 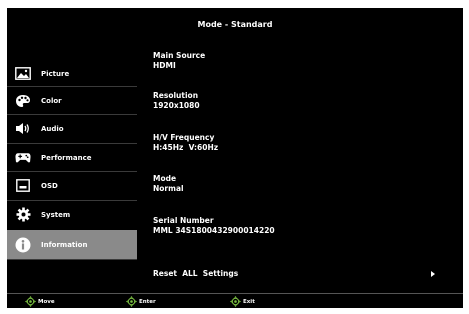 I want to click on sidebar-item-label: Color, so click(x=51, y=100).